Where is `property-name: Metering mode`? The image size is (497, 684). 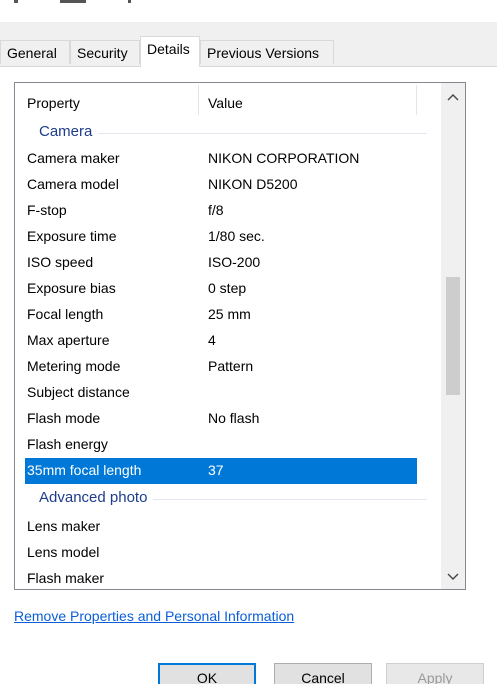
property-name: Metering mode is located at coordinates (74, 366).